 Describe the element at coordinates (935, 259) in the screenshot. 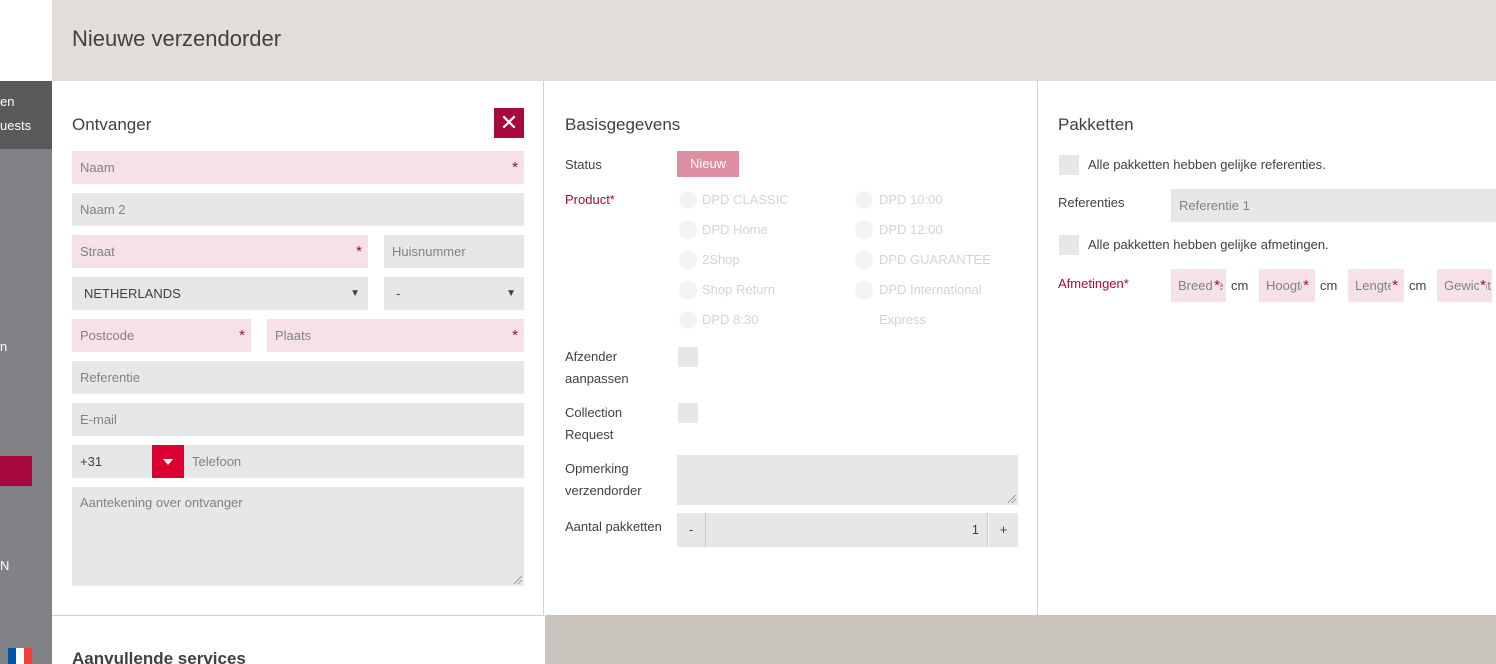

I see `product-option-label: DPD GUARANTEE` at that location.